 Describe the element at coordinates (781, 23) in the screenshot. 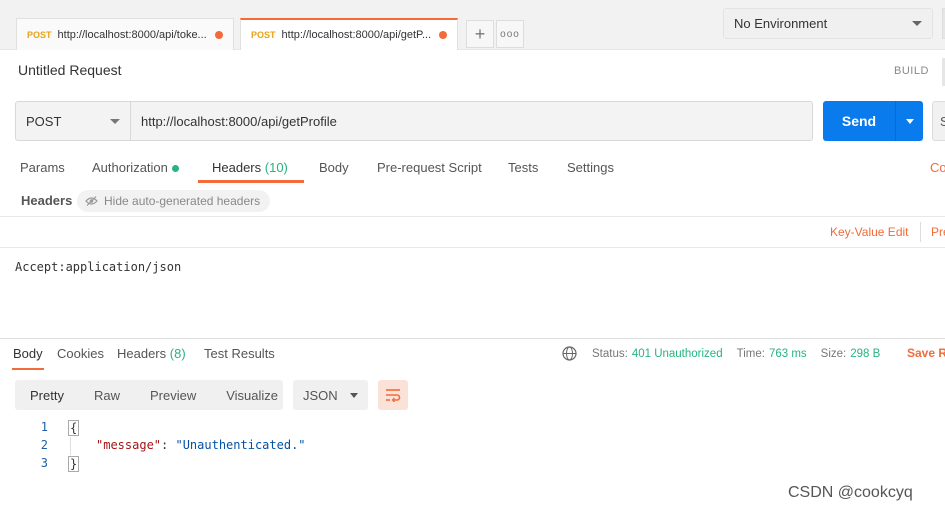

I see `environment-value: No Environment` at that location.